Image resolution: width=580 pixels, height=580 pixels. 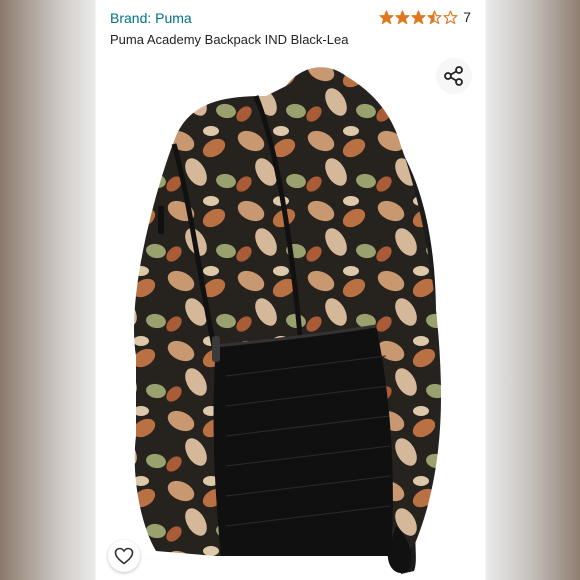 I want to click on product-title: Puma Academy Backpack IND Black-Lea, so click(x=229, y=39).